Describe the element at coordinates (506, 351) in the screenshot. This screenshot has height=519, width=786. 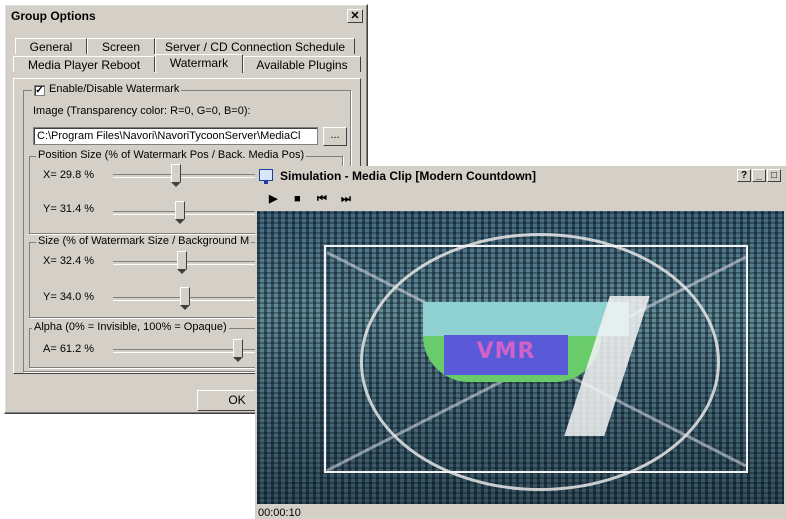
I see `video-logo-text: VMR` at that location.